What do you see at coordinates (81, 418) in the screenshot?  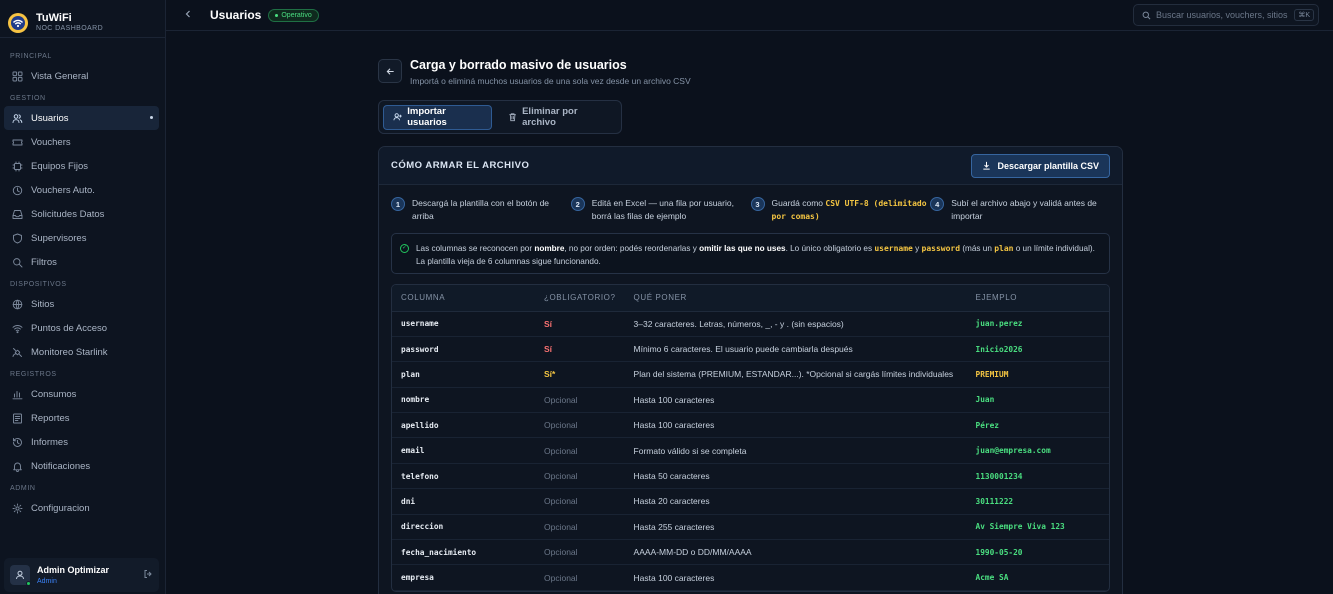 I see `sidebar-item-reportes: Reportes` at bounding box center [81, 418].